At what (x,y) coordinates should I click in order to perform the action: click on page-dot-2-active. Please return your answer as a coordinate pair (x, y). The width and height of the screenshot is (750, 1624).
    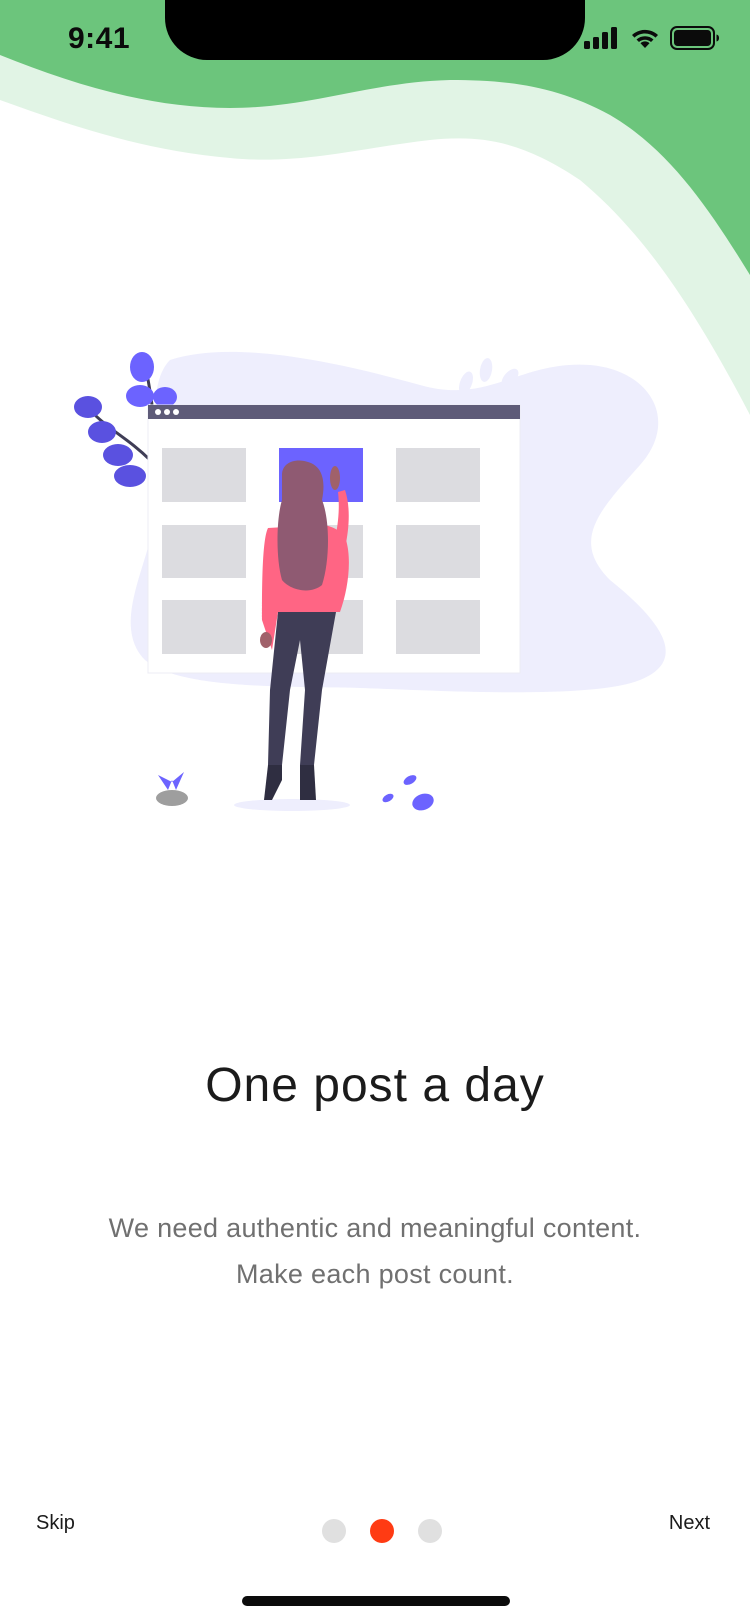
    Looking at the image, I should click on (382, 1531).